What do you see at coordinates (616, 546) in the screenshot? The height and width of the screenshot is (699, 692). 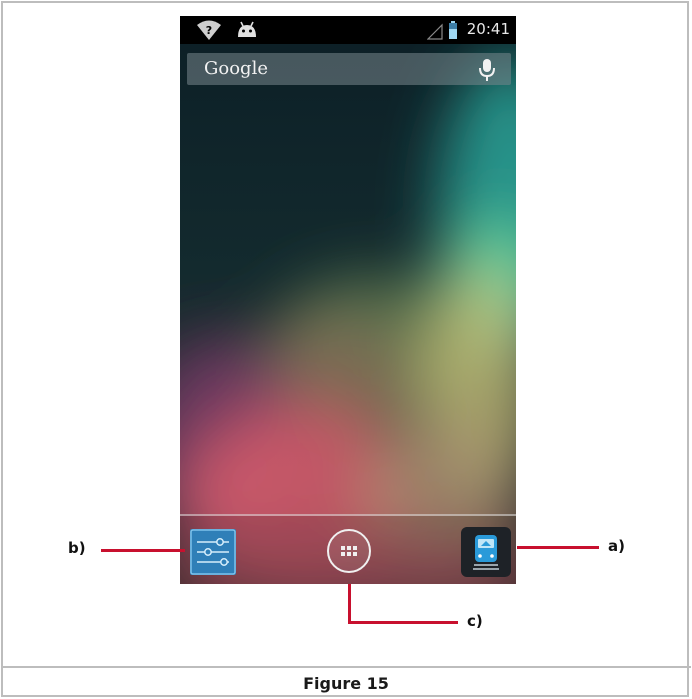 I see `callout-label-a: a)` at bounding box center [616, 546].